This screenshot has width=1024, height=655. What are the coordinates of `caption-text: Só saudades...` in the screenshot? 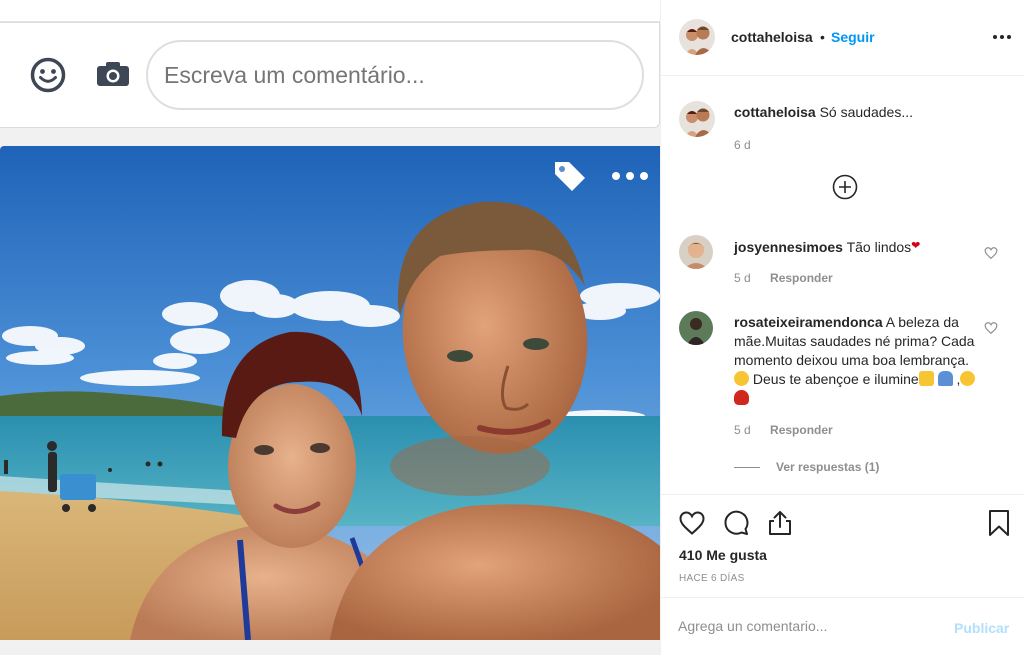 It's located at (866, 112).